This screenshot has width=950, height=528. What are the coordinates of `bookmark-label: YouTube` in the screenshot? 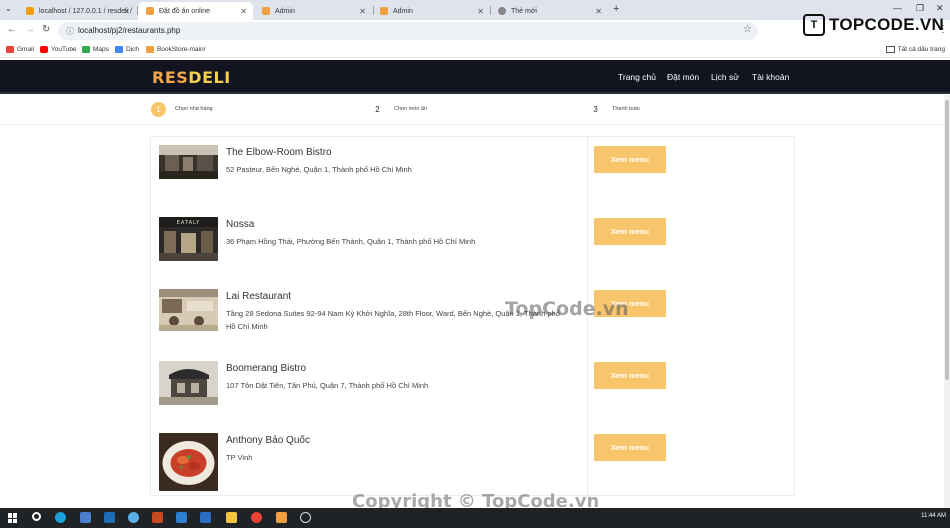 It's located at (64, 49).